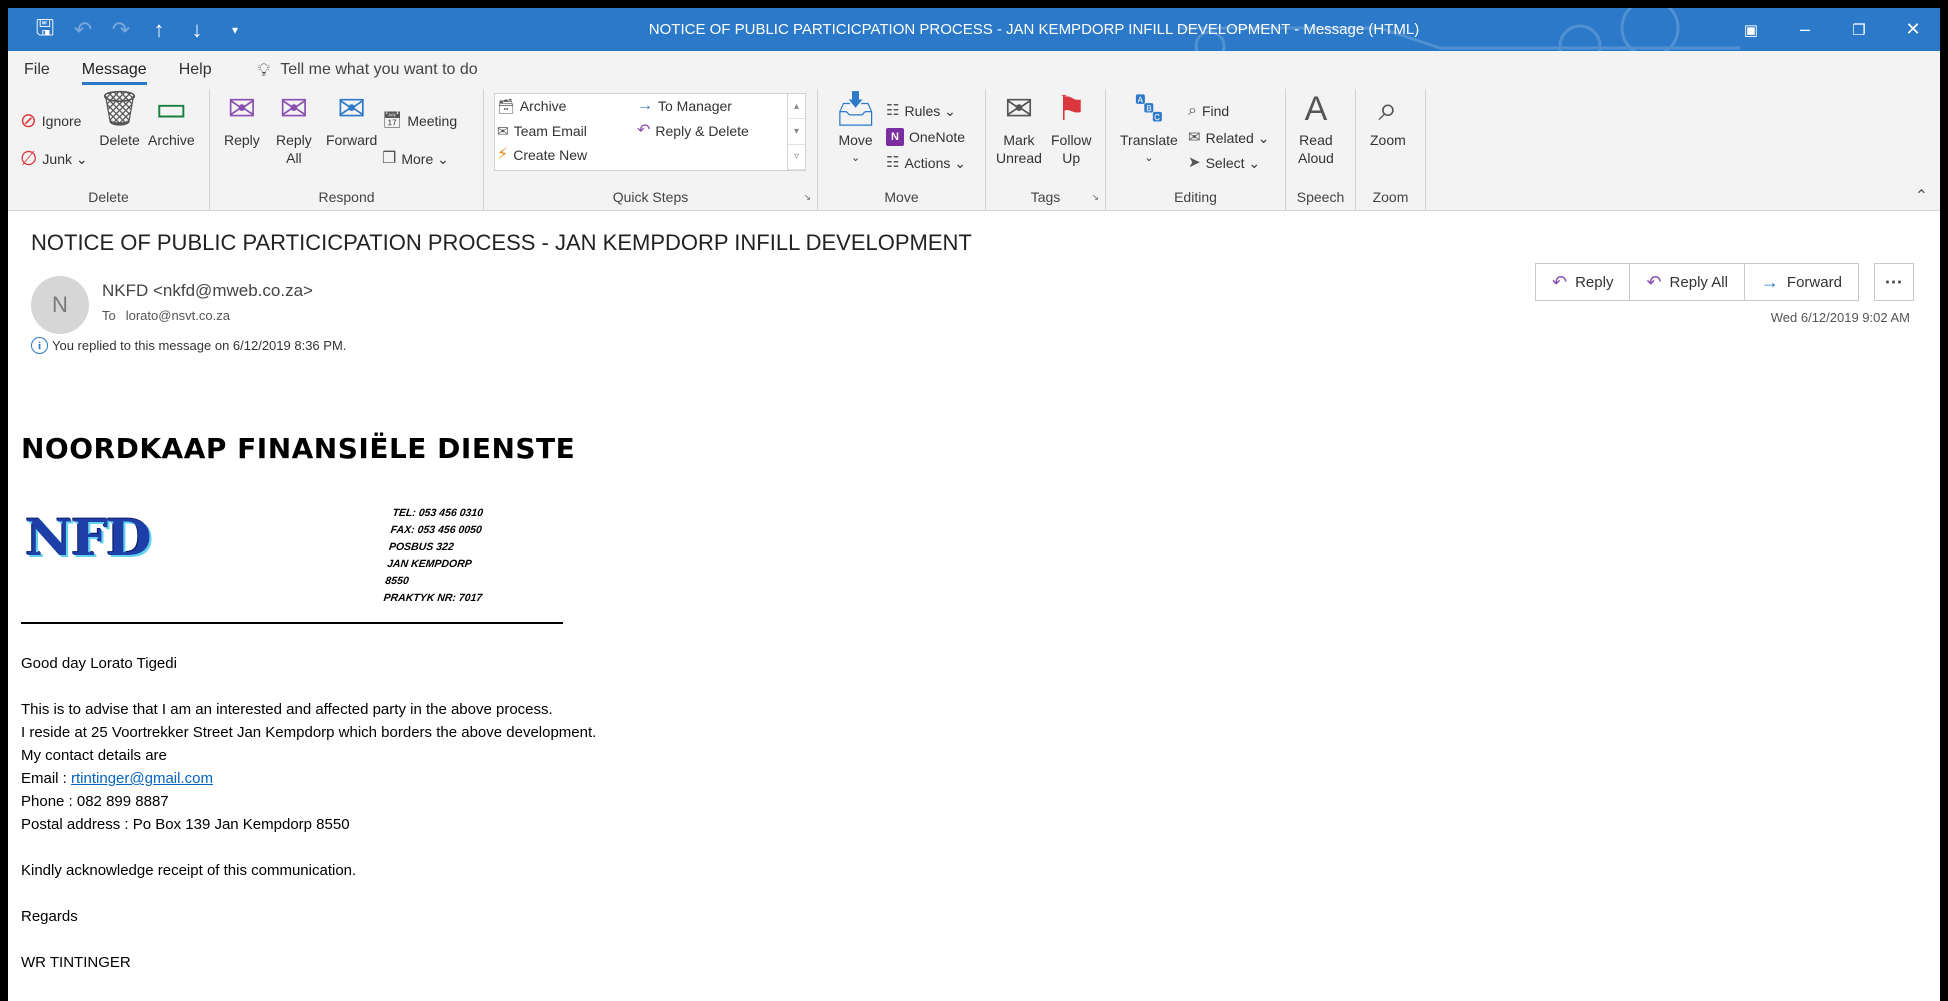 Image resolution: width=1948 pixels, height=1001 pixels. I want to click on select-button: ➤ Select ⌄, so click(1224, 163).